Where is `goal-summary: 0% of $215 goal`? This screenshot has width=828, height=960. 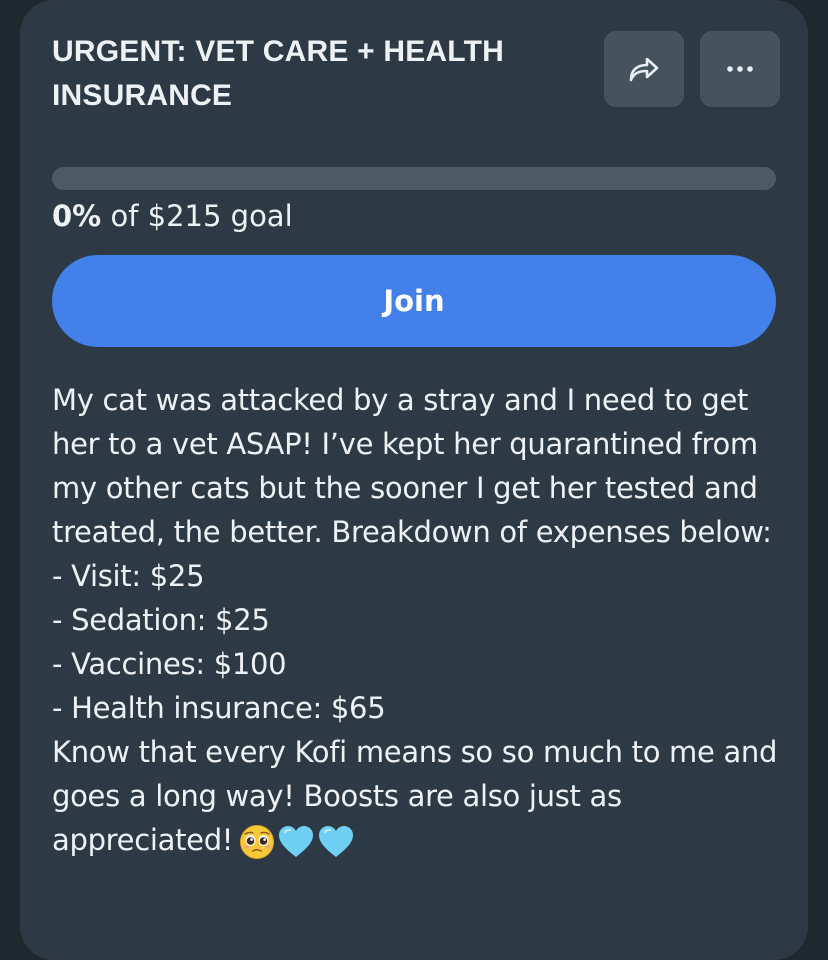
goal-summary: 0% of $215 goal is located at coordinates (172, 216).